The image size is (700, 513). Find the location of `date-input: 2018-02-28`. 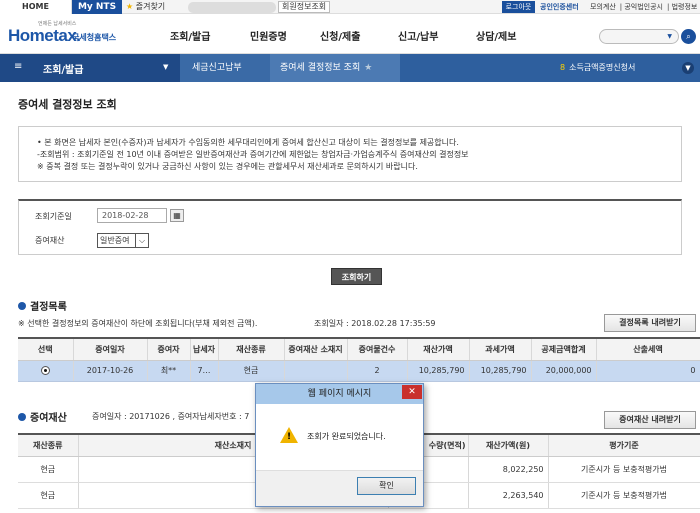

date-input: 2018-02-28 is located at coordinates (132, 215).